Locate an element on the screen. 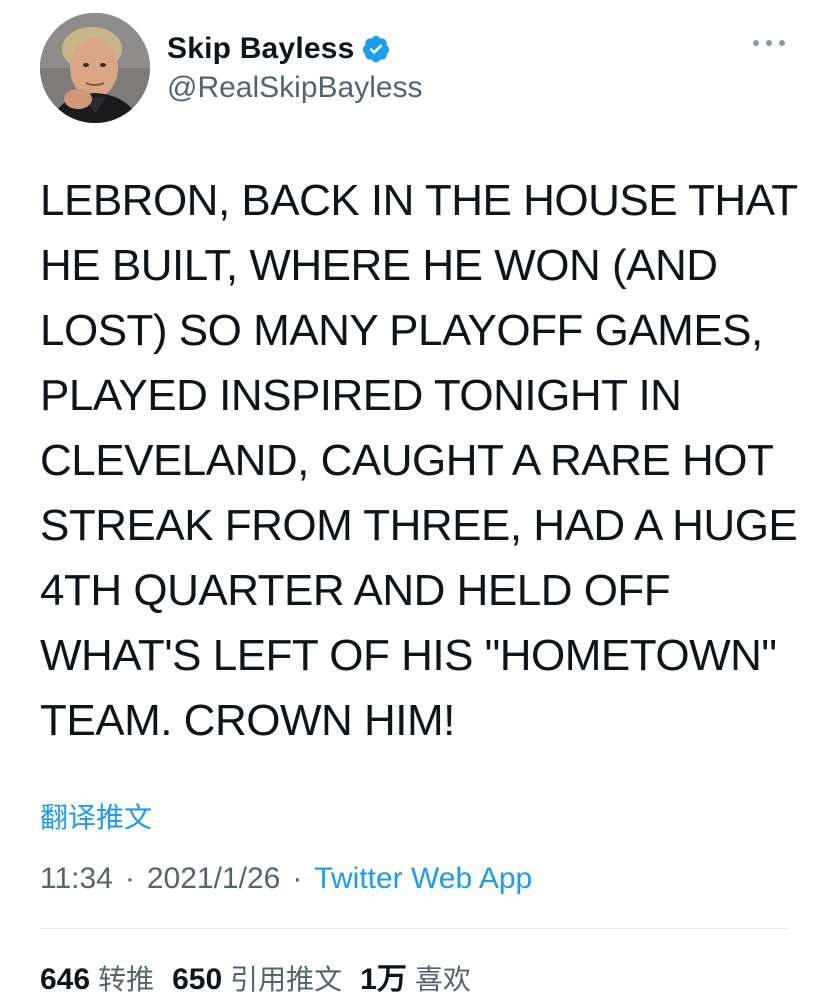  tweet-date: 2021/1/26 is located at coordinates (213, 879).